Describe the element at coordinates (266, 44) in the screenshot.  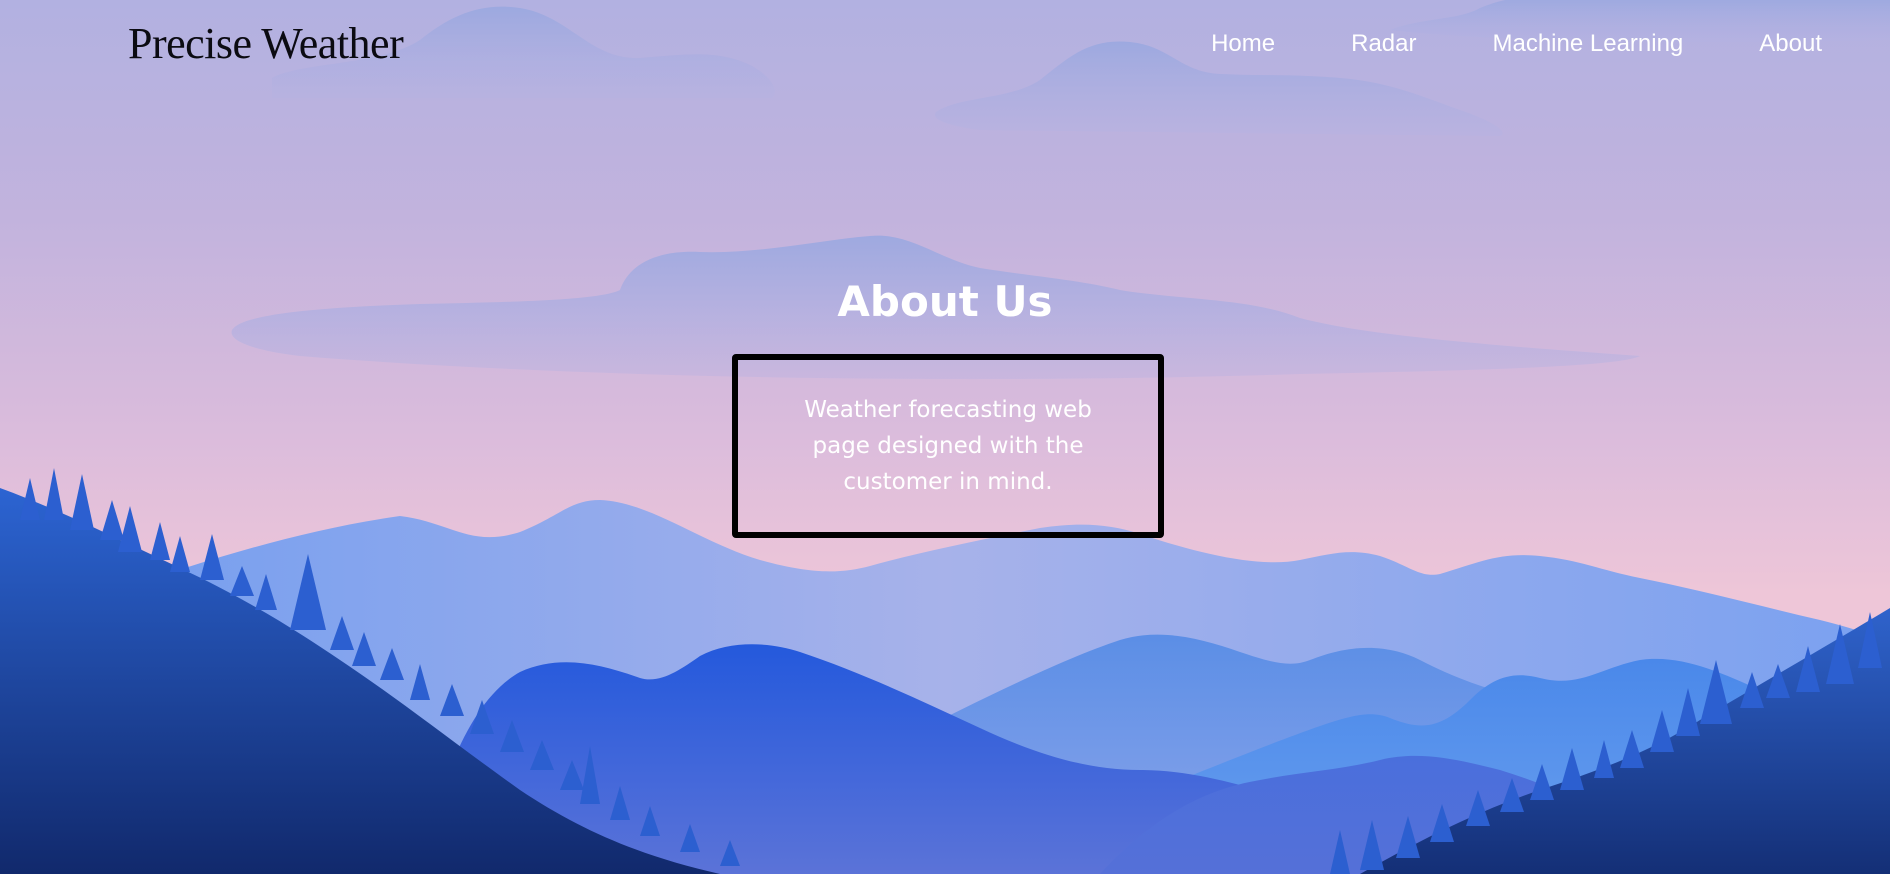
I see `brand-logo: Precise Weather` at that location.